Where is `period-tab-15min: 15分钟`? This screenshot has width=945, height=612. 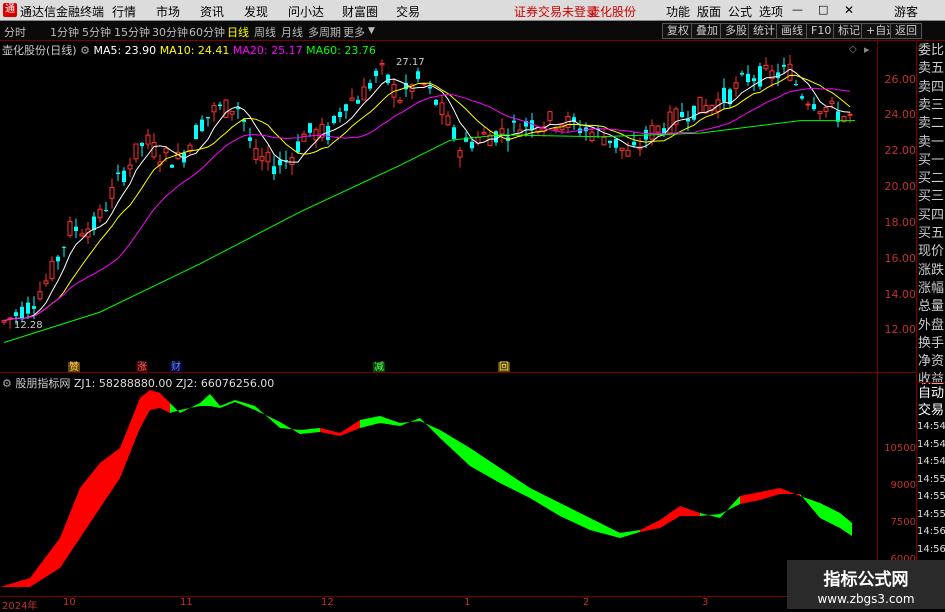 period-tab-15min: 15分钟 is located at coordinates (132, 32).